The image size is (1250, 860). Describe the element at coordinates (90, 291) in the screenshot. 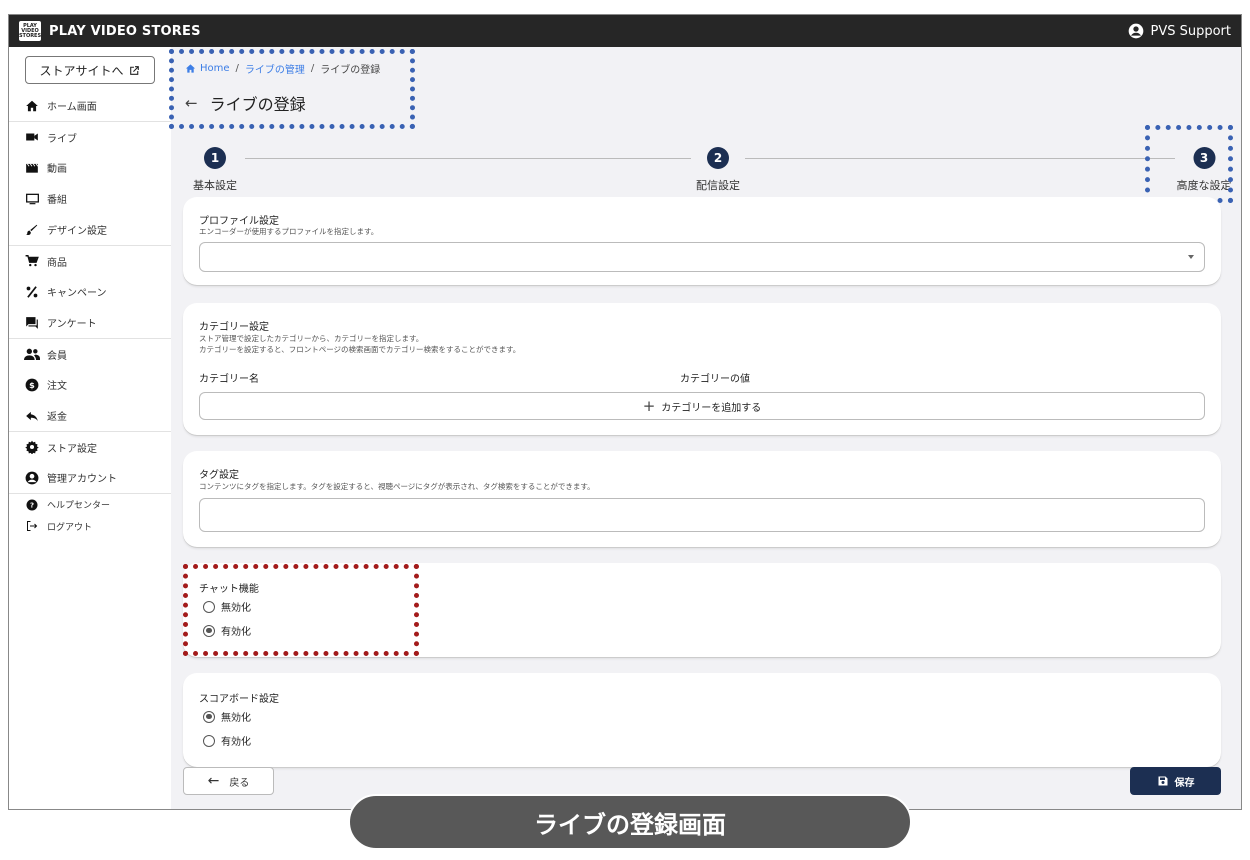

I see `sidebar-item-campaign: キャンペーン` at that location.